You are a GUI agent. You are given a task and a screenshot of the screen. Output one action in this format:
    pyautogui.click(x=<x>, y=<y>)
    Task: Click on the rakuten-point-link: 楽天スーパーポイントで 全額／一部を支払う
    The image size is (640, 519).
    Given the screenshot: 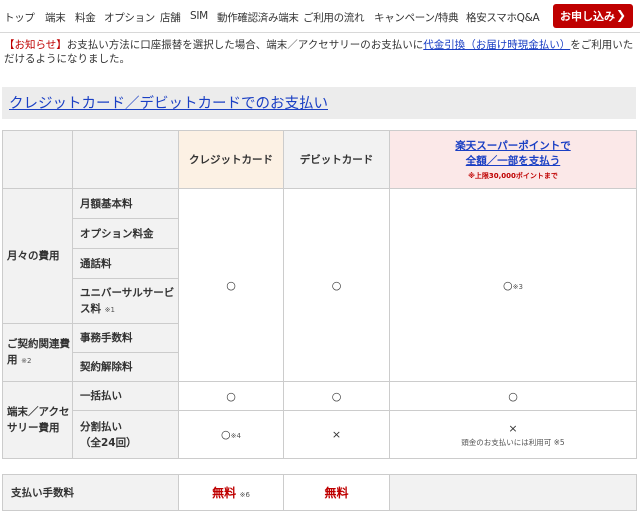 What is the action you would take?
    pyautogui.click(x=512, y=153)
    